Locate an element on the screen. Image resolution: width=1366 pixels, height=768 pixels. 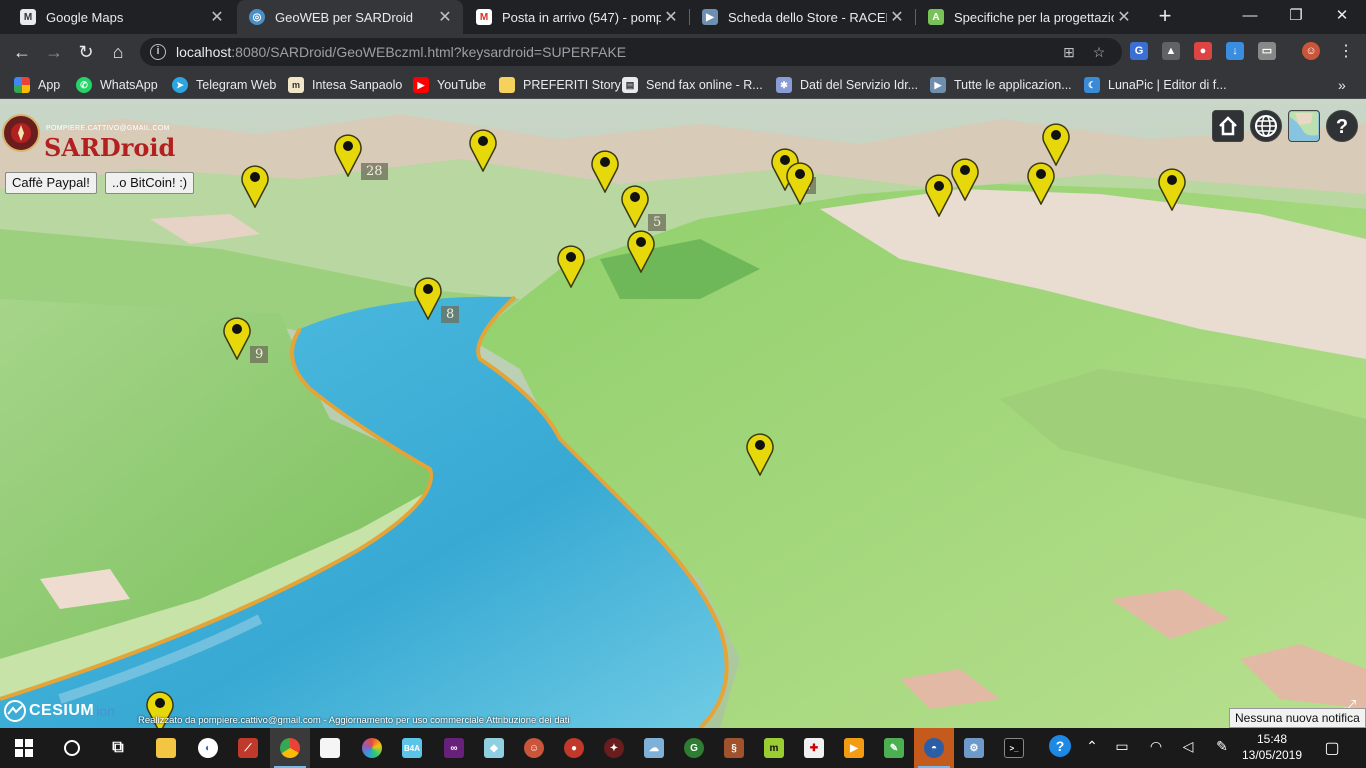
system-clock: 15:48 13/05/2019 is located at coordinates (1272, 747).